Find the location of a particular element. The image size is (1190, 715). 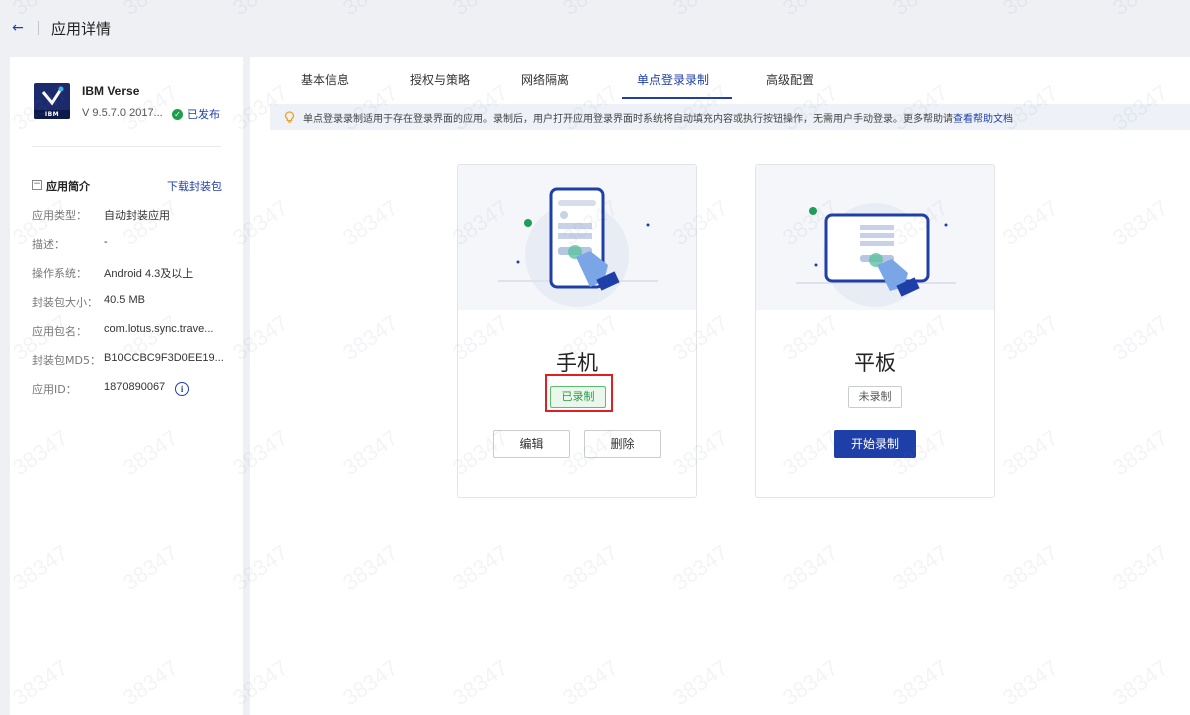

verse-logo-icon is located at coordinates (52, 96).